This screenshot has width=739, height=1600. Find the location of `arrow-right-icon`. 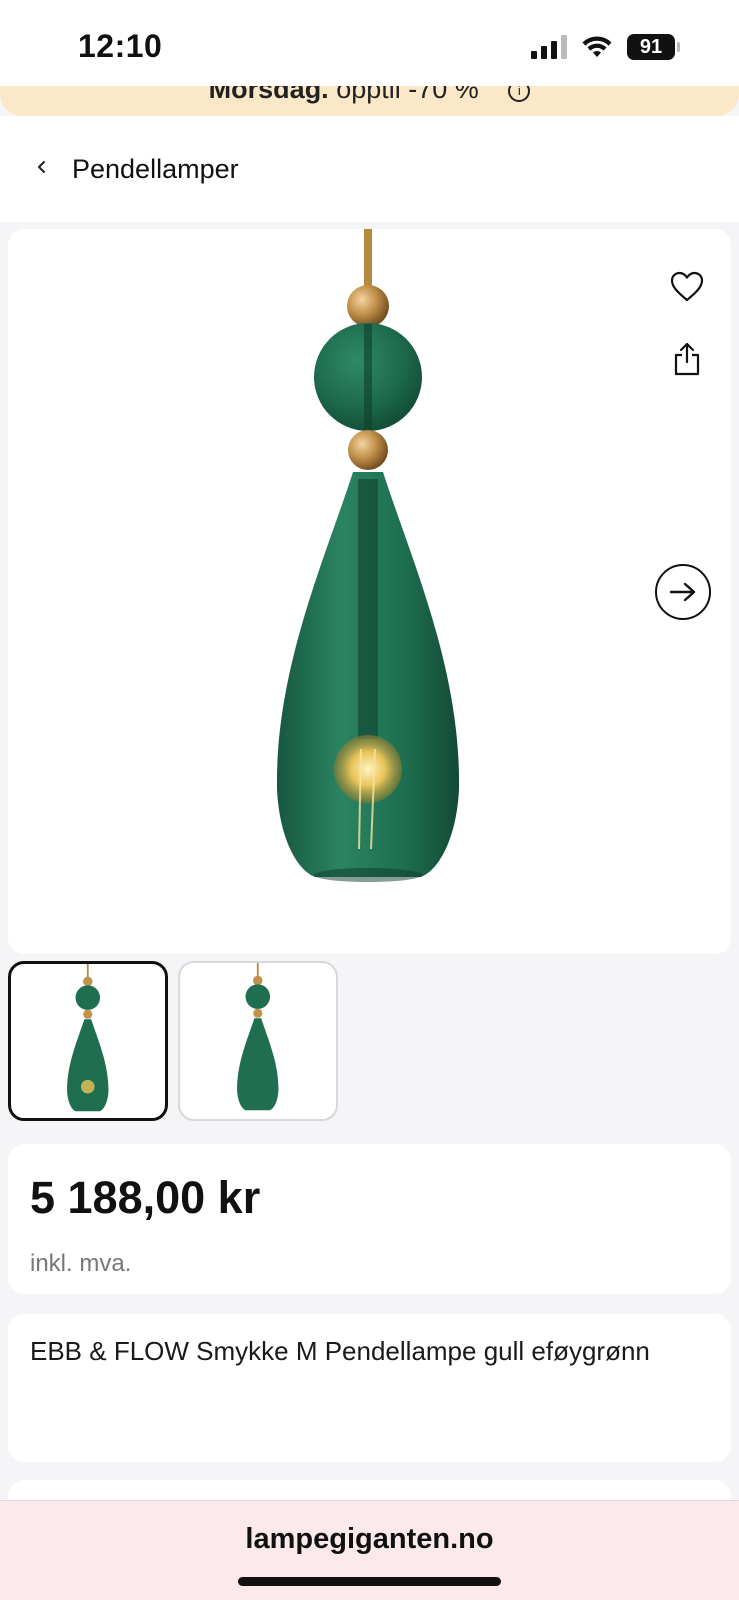

arrow-right-icon is located at coordinates (682, 592).